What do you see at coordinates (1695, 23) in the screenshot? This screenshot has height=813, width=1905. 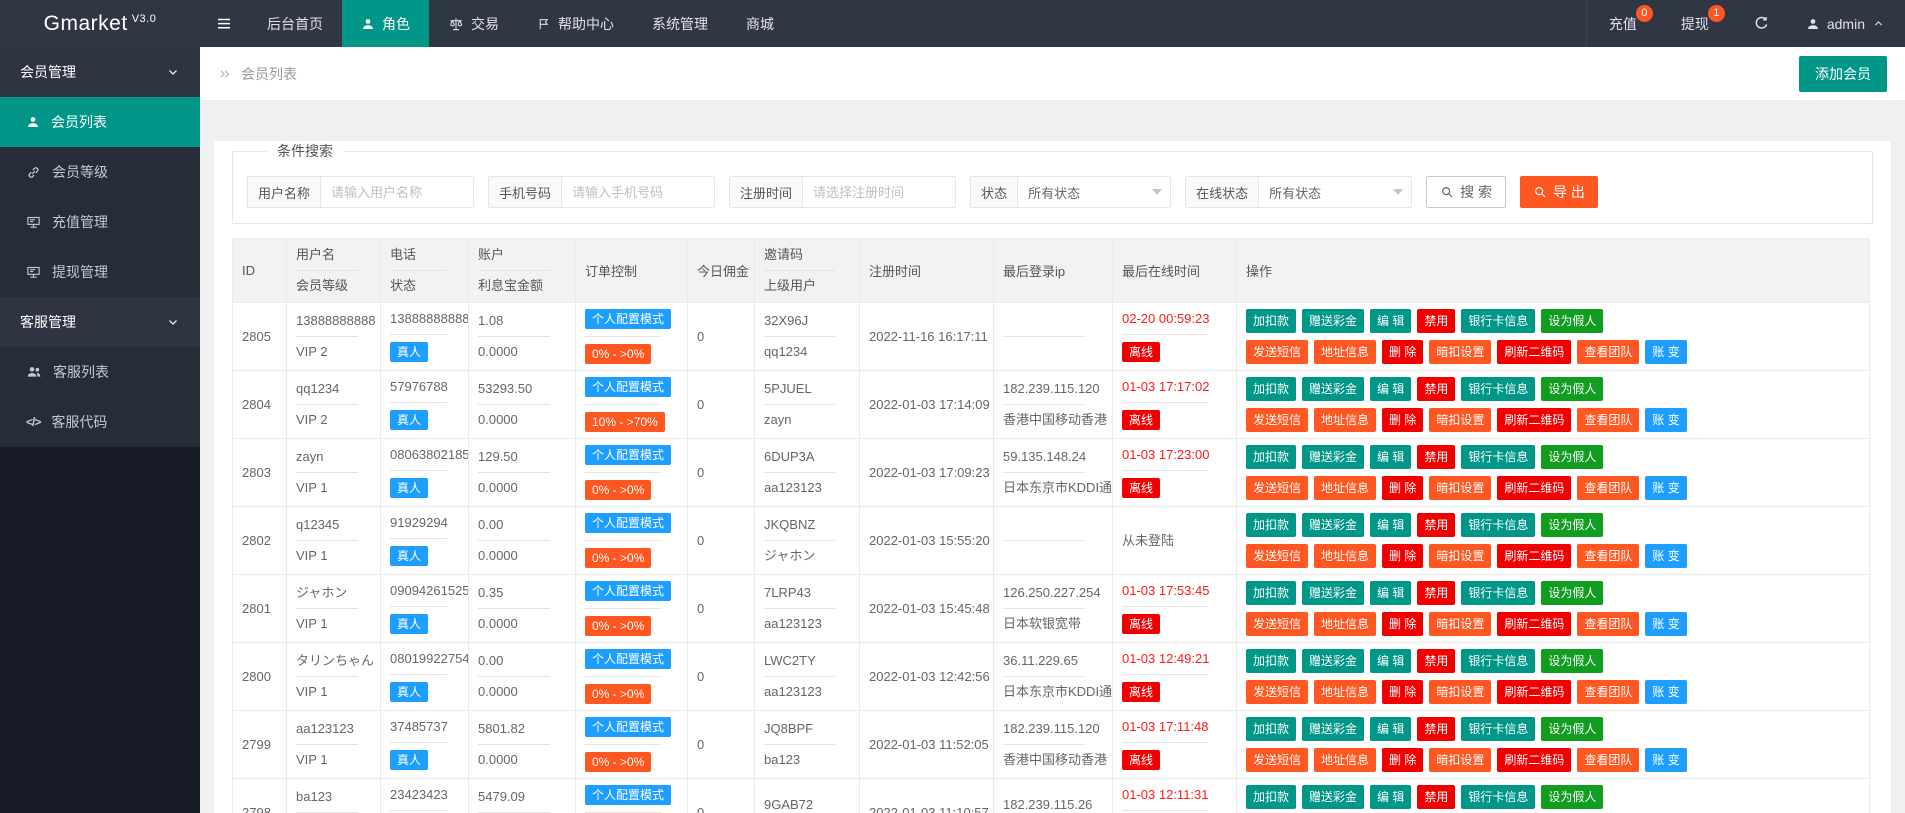 I see `withdraw-nav-item: 提现 1` at bounding box center [1695, 23].